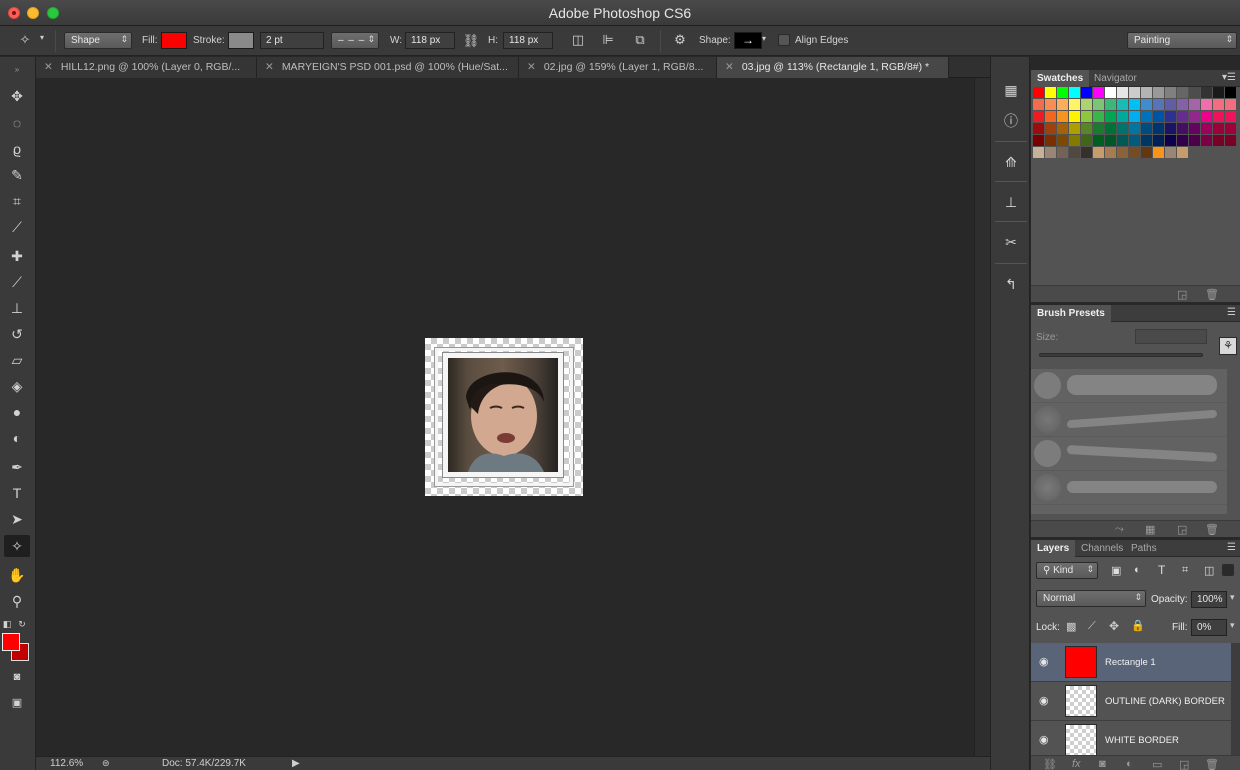 The height and width of the screenshot is (770, 1240). I want to click on fill-dropdown-icon: ▾, so click(1232, 625).